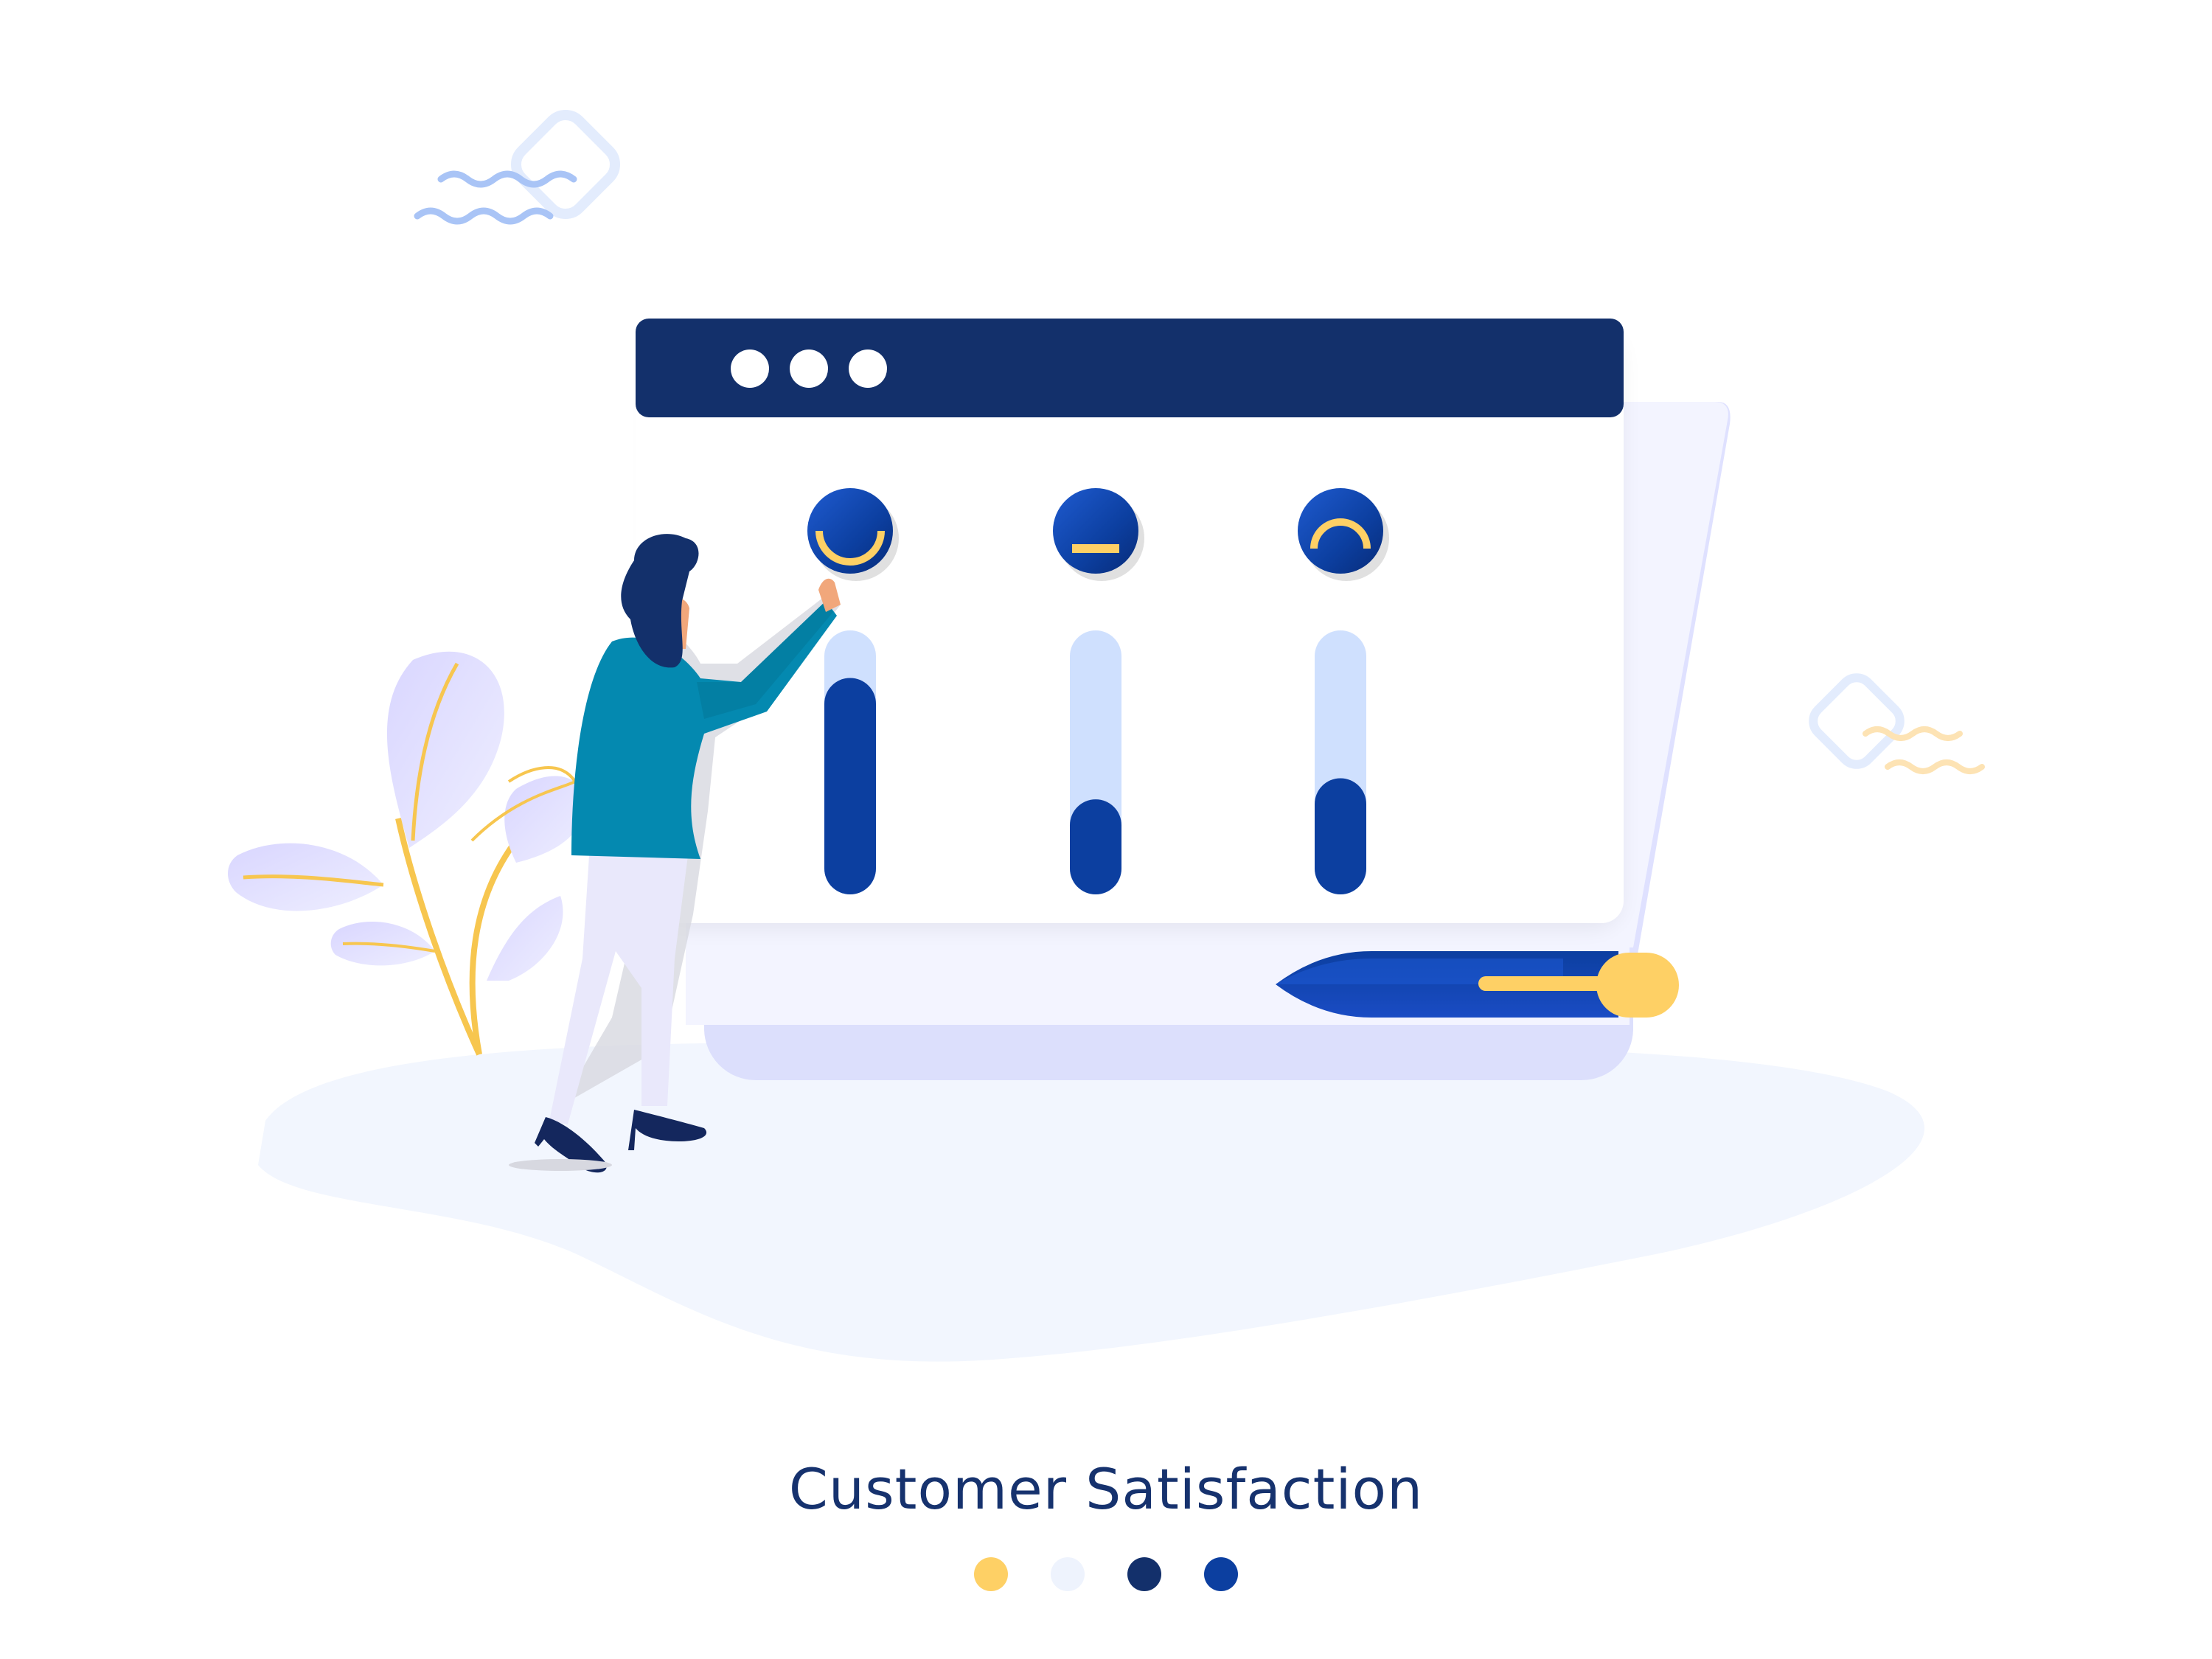 This screenshot has height=1659, width=2212. I want to click on caption-title: Customer Satisfaction, so click(1106, 1489).